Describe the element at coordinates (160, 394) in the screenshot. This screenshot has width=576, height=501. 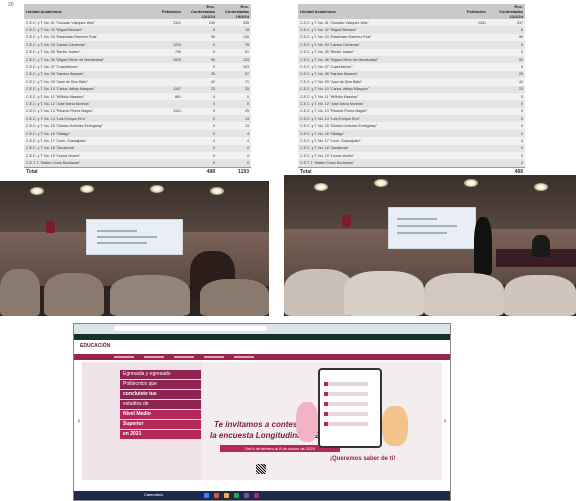
I see `banner-line: concluiste tus` at that location.